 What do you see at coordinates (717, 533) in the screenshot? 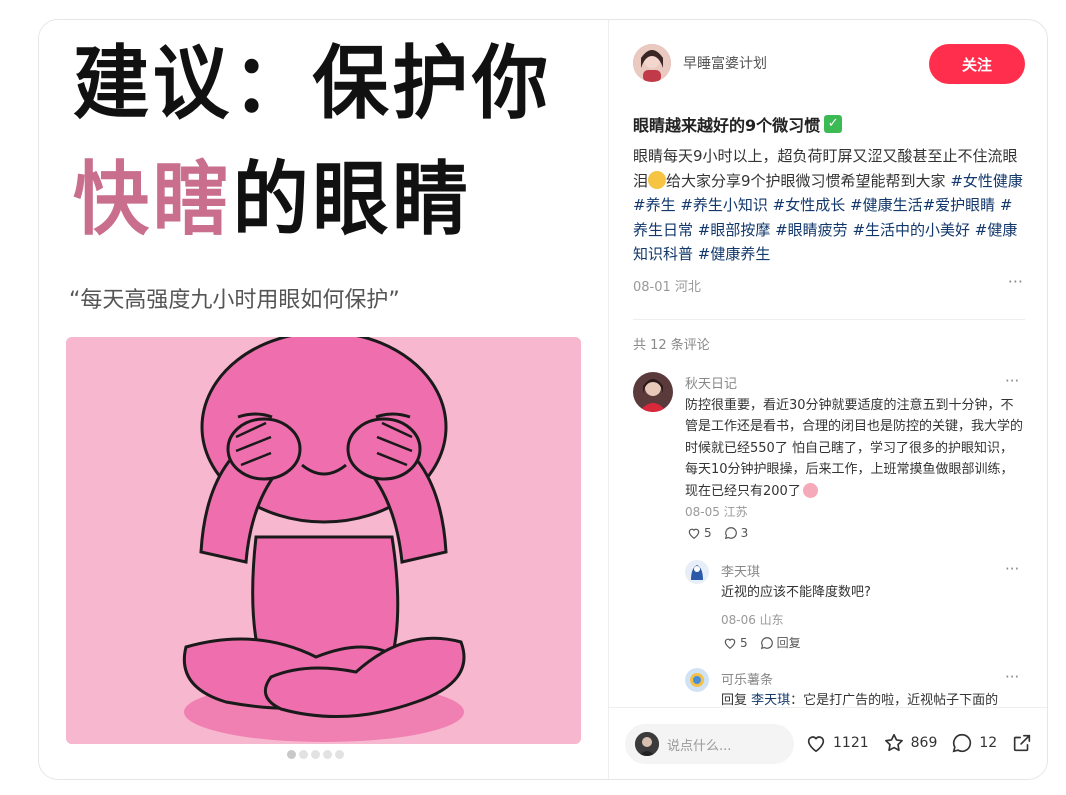
I see `comment-actions: 5 3` at bounding box center [717, 533].